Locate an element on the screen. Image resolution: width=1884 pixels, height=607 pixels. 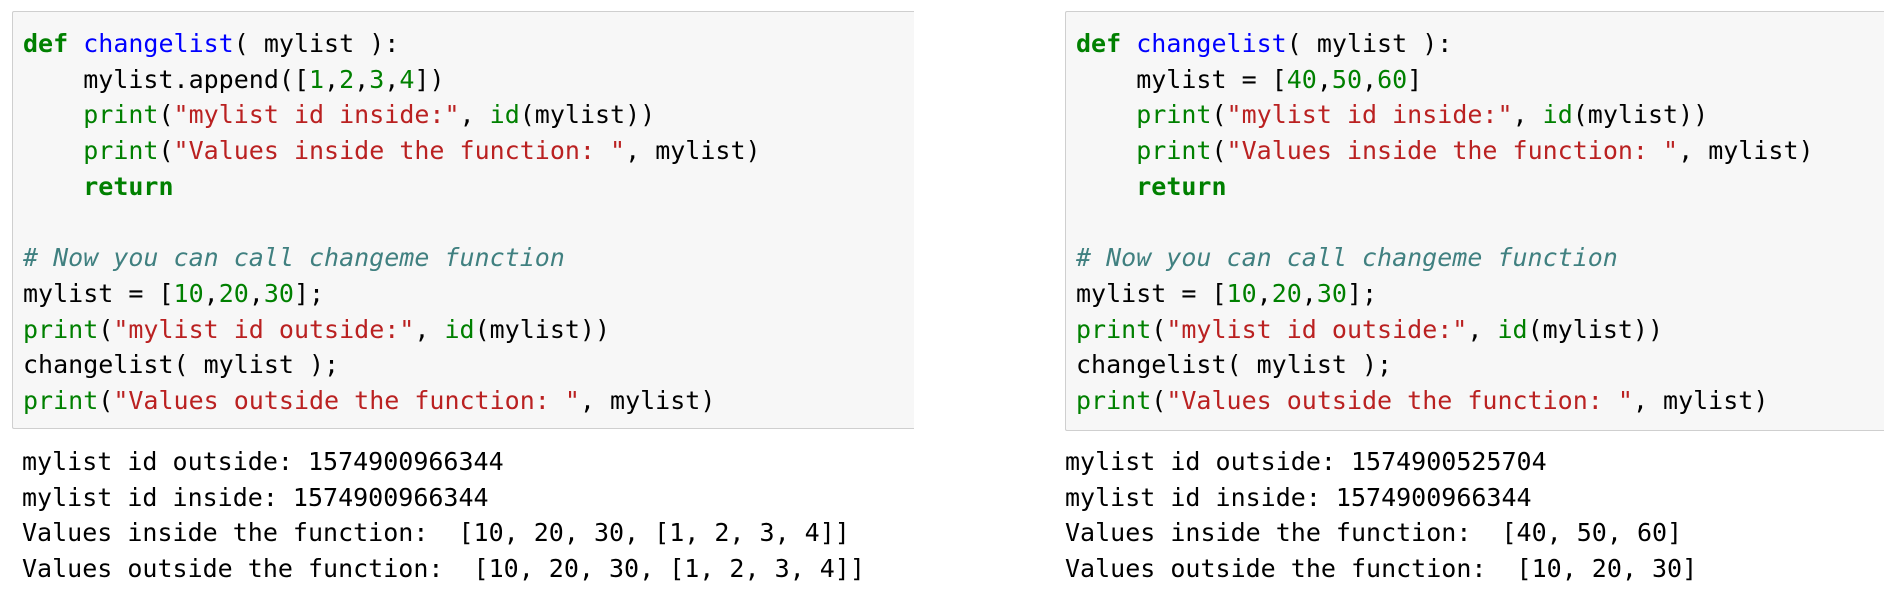
number-token: 30 is located at coordinates (1331, 293).